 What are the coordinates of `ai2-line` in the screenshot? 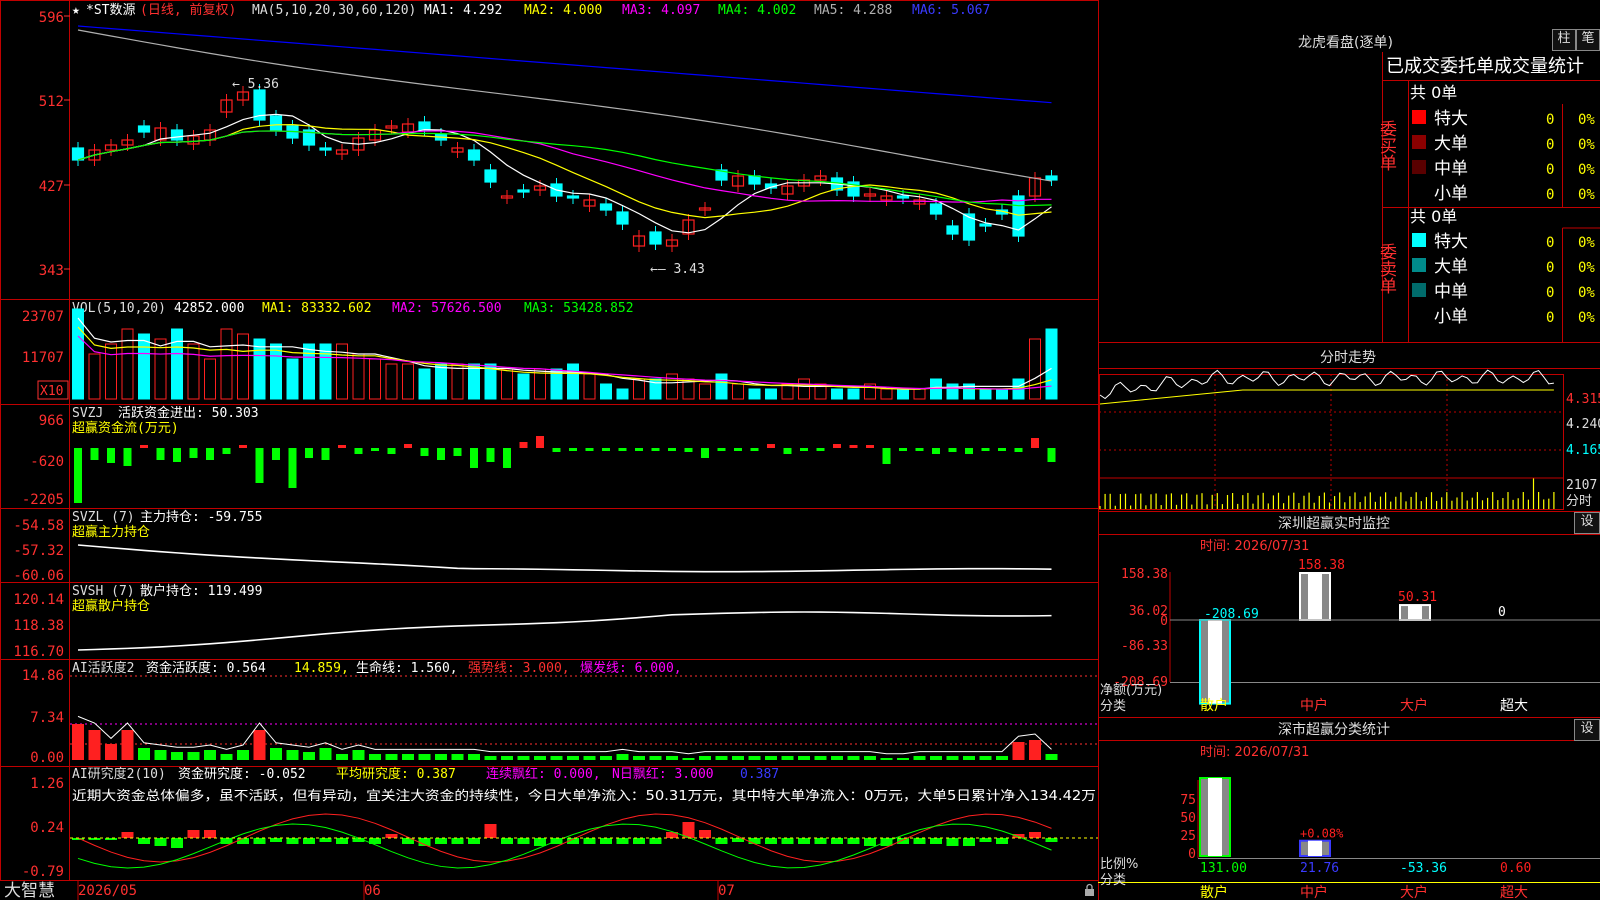 It's located at (564, 735).